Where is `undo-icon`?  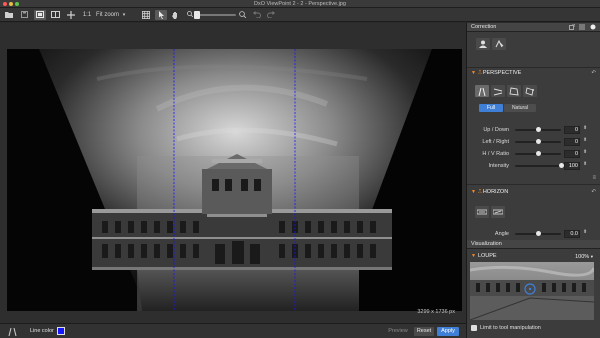
undo-icon is located at coordinates (257, 15).